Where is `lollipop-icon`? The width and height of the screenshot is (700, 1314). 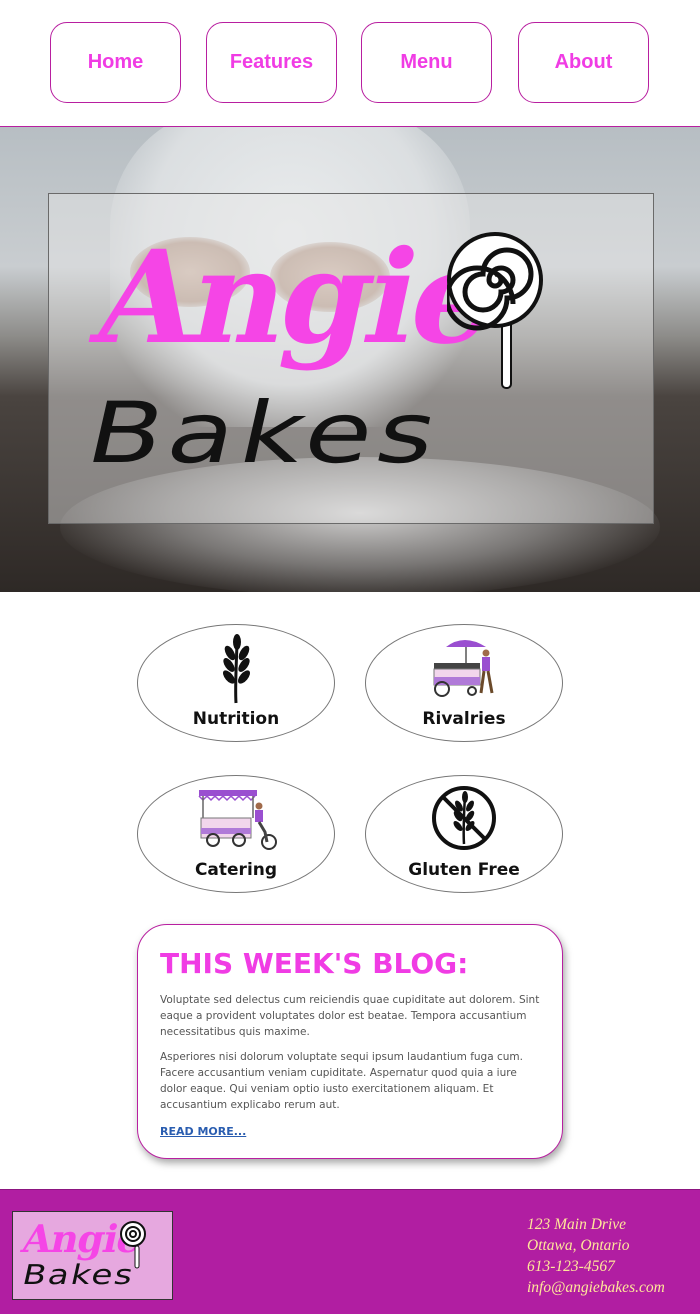 lollipop-icon is located at coordinates (495, 310).